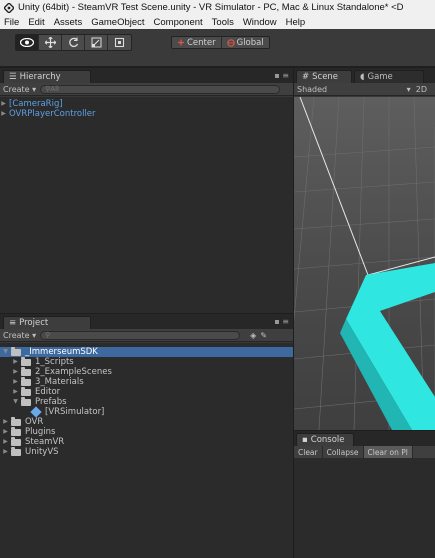 This screenshot has height=558, width=435. Describe the element at coordinates (54, 89) in the screenshot. I see `hierarchy-search-placeholder: All` at that location.